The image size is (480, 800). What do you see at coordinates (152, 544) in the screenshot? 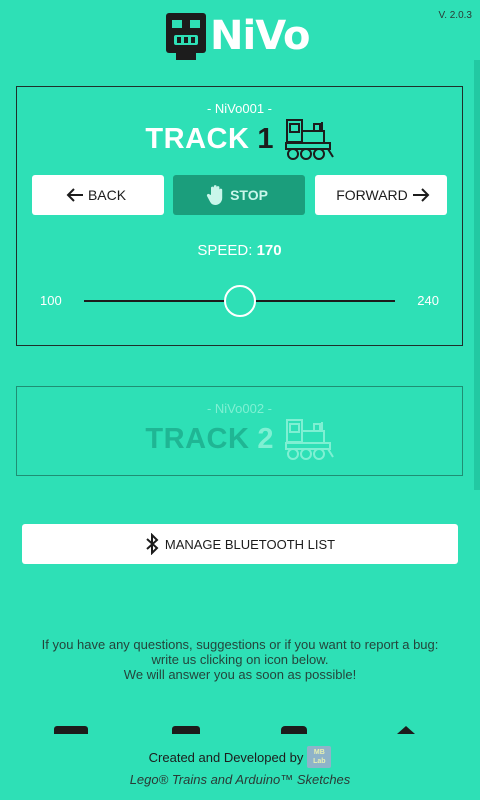
I see `bluetooth-icon` at bounding box center [152, 544].